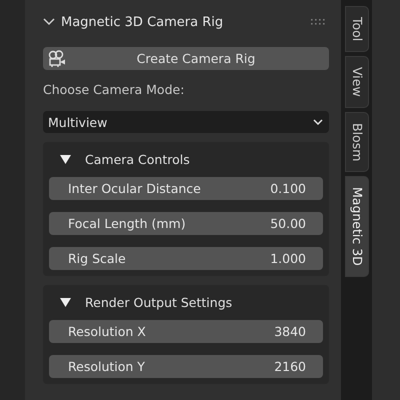 The width and height of the screenshot is (400, 400). What do you see at coordinates (49, 22) in the screenshot?
I see `chevron-icon` at bounding box center [49, 22].